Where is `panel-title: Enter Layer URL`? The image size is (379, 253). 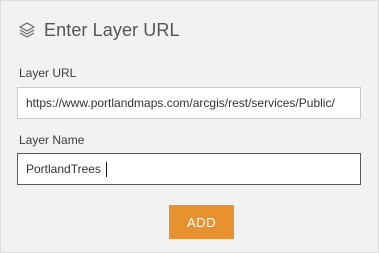 panel-title: Enter Layer URL is located at coordinates (112, 30).